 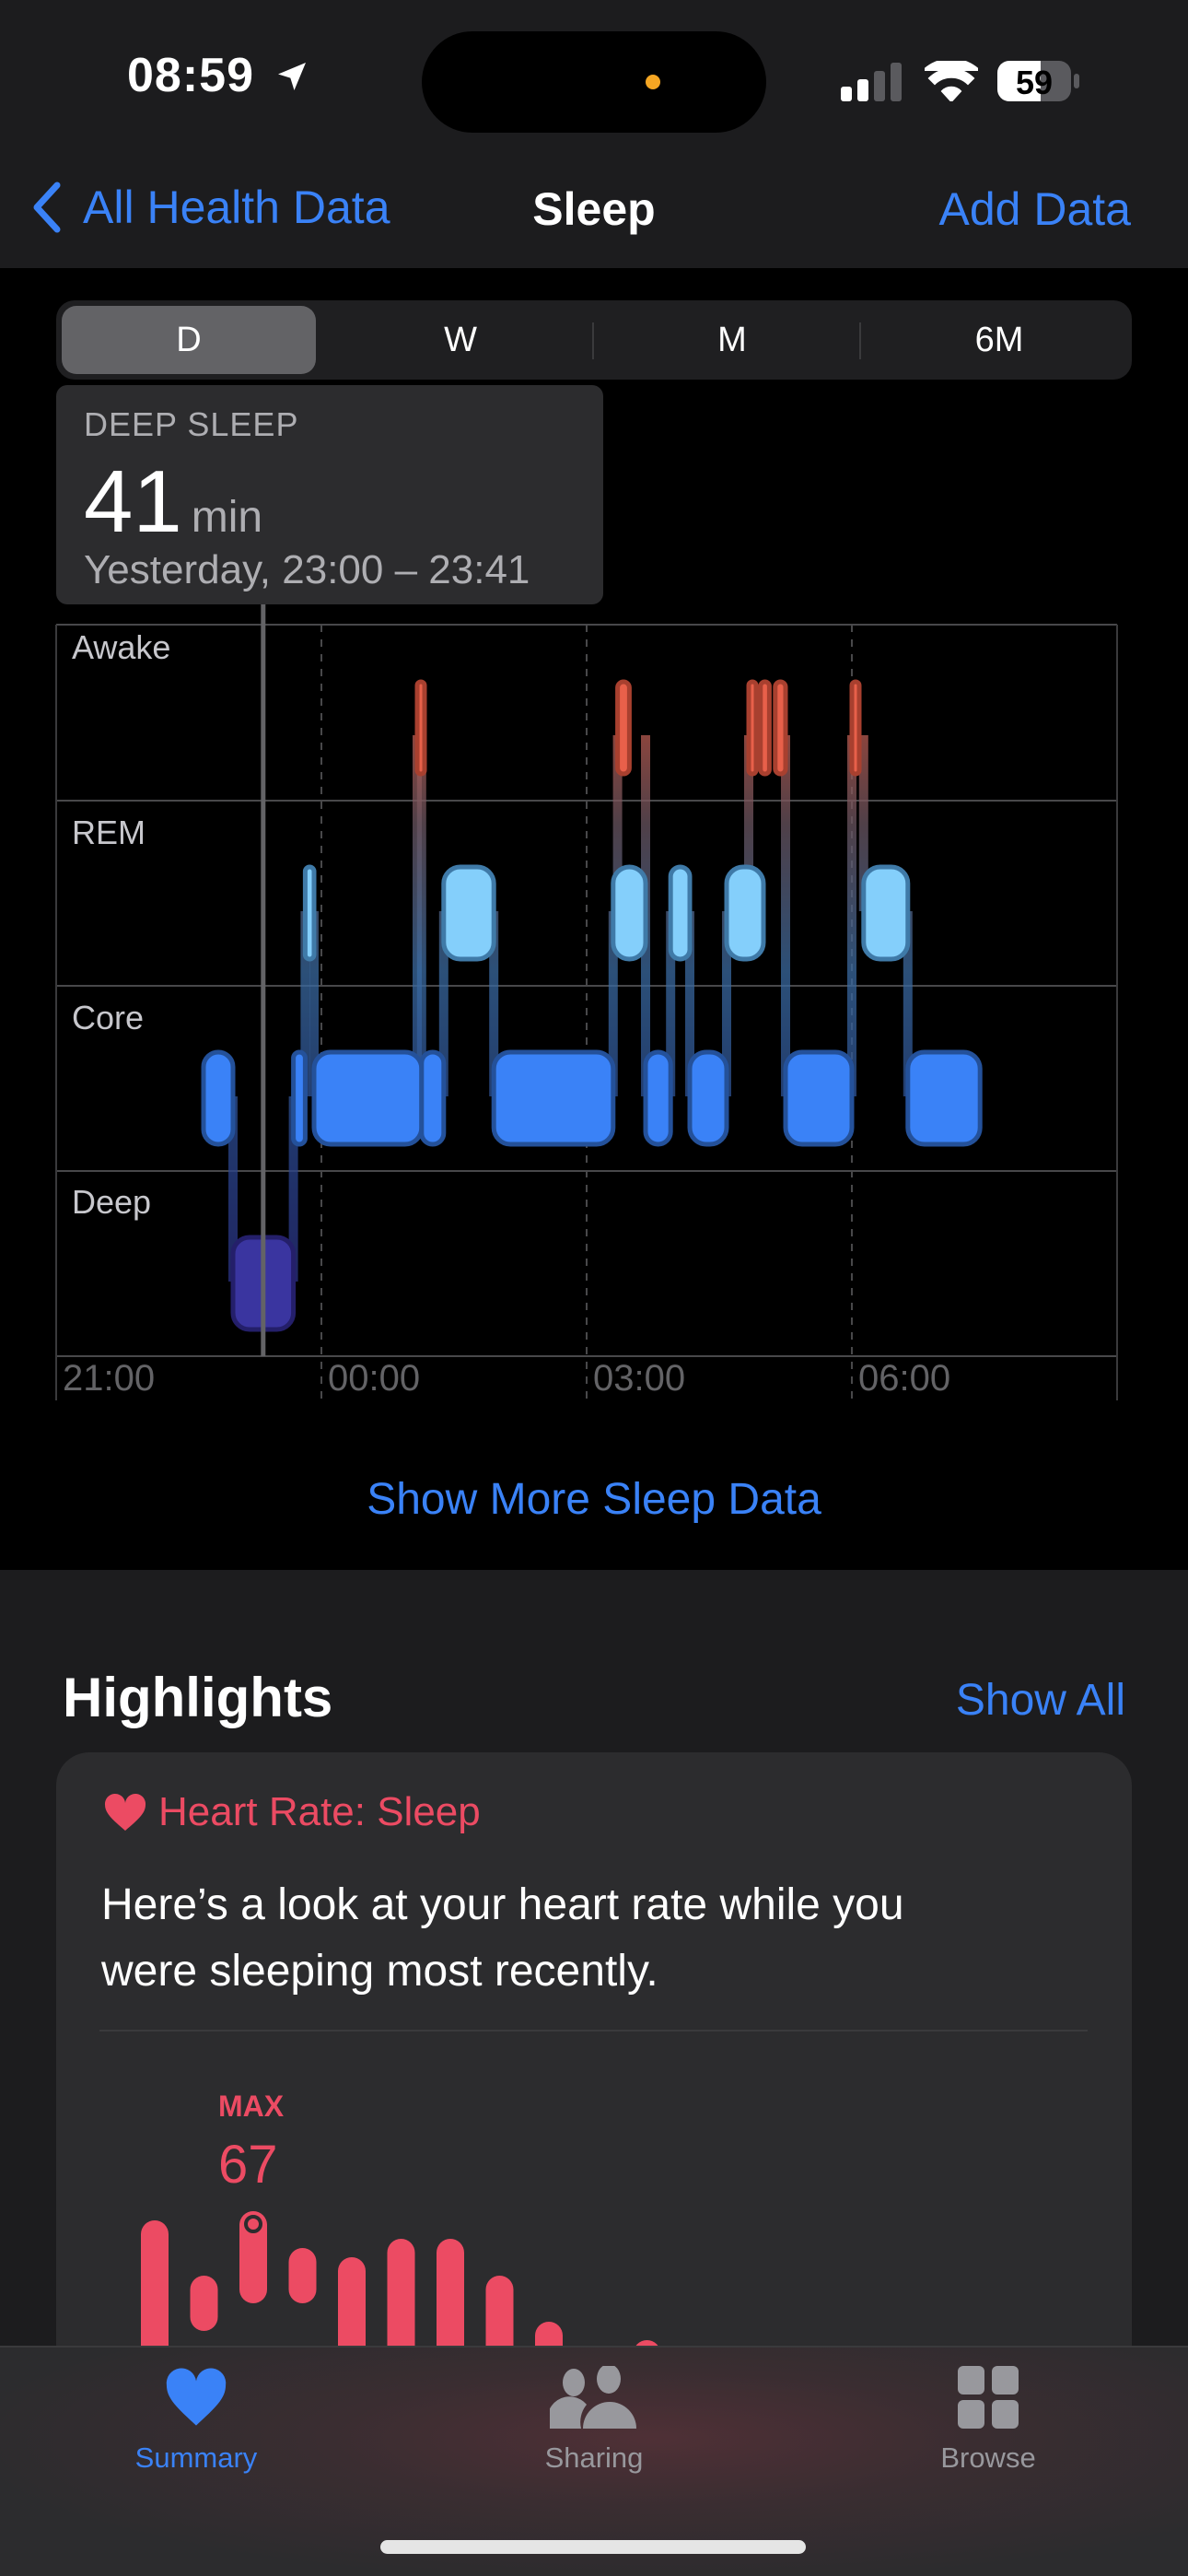 I want to click on x-tick-label: 21:00, so click(x=109, y=1378).